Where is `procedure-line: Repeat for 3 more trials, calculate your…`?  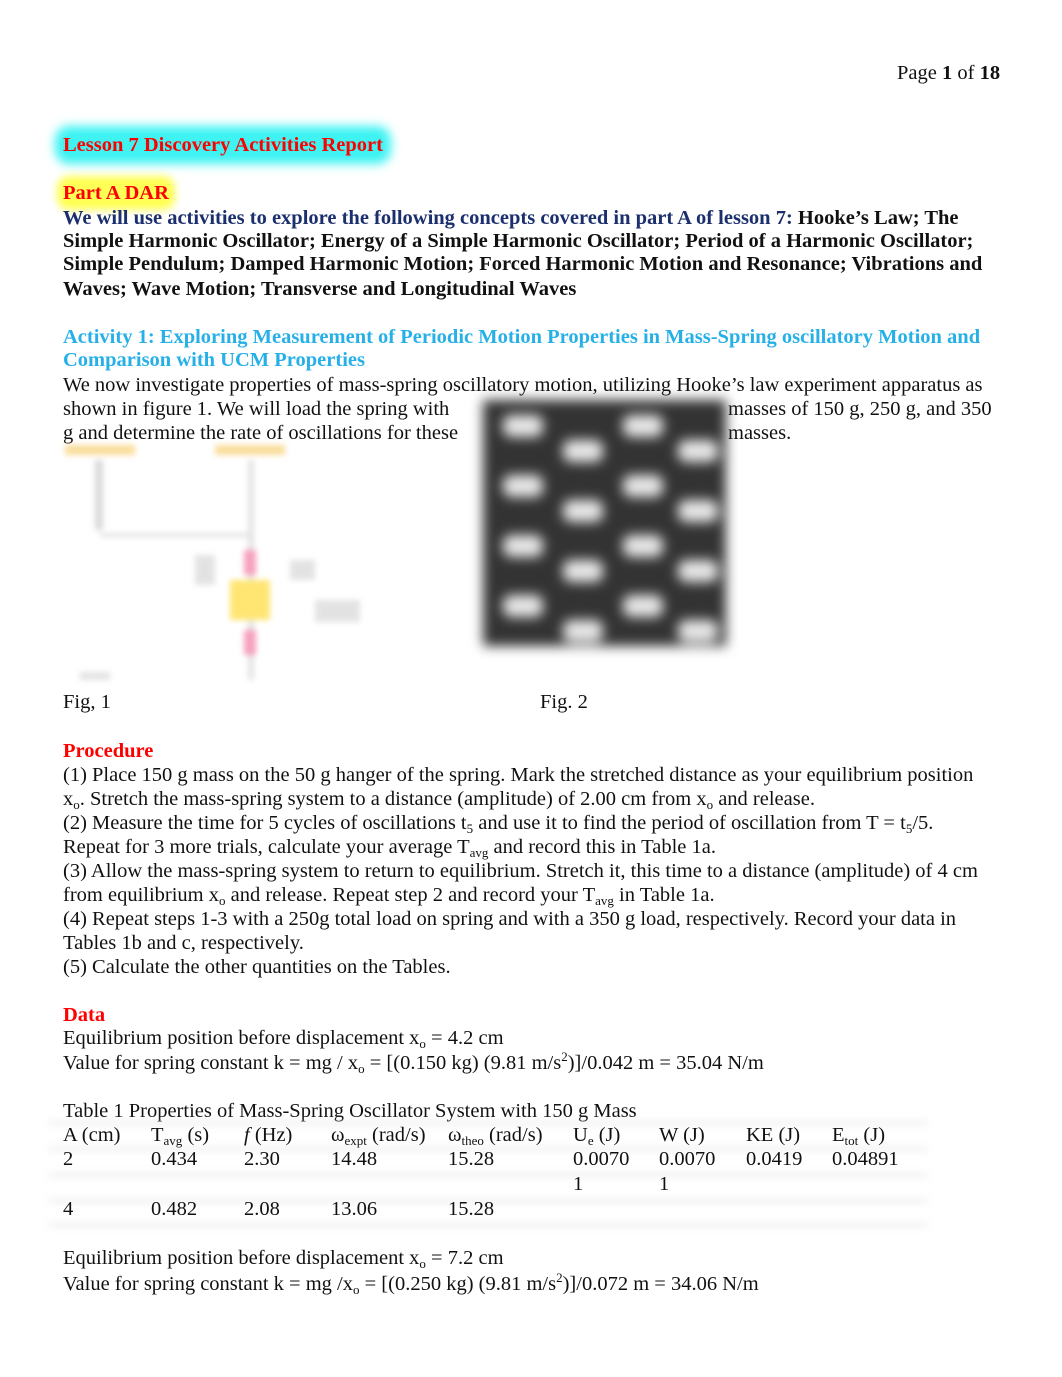
procedure-line: Repeat for 3 more trials, calculate your… is located at coordinates (389, 847).